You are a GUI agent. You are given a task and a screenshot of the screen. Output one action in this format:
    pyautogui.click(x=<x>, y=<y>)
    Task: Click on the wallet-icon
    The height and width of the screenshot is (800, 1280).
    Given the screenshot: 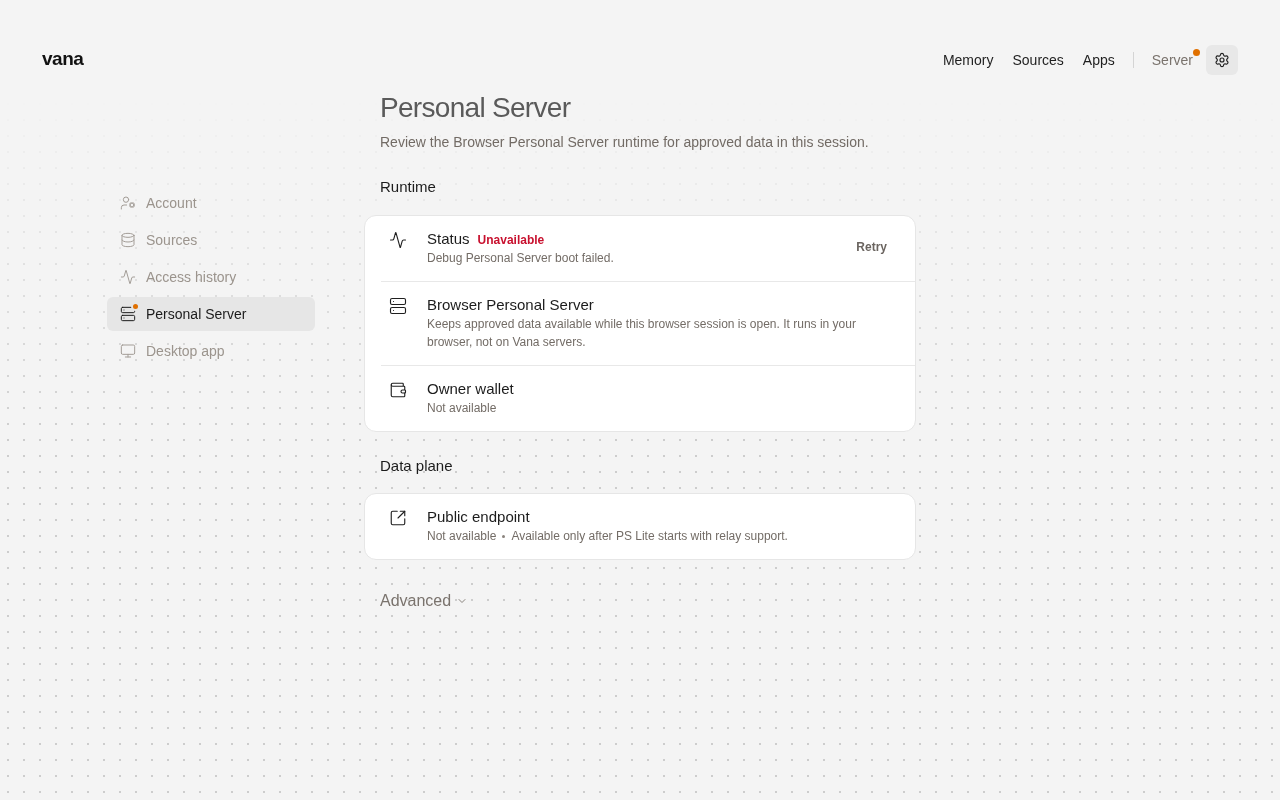 What is the action you would take?
    pyautogui.click(x=398, y=390)
    